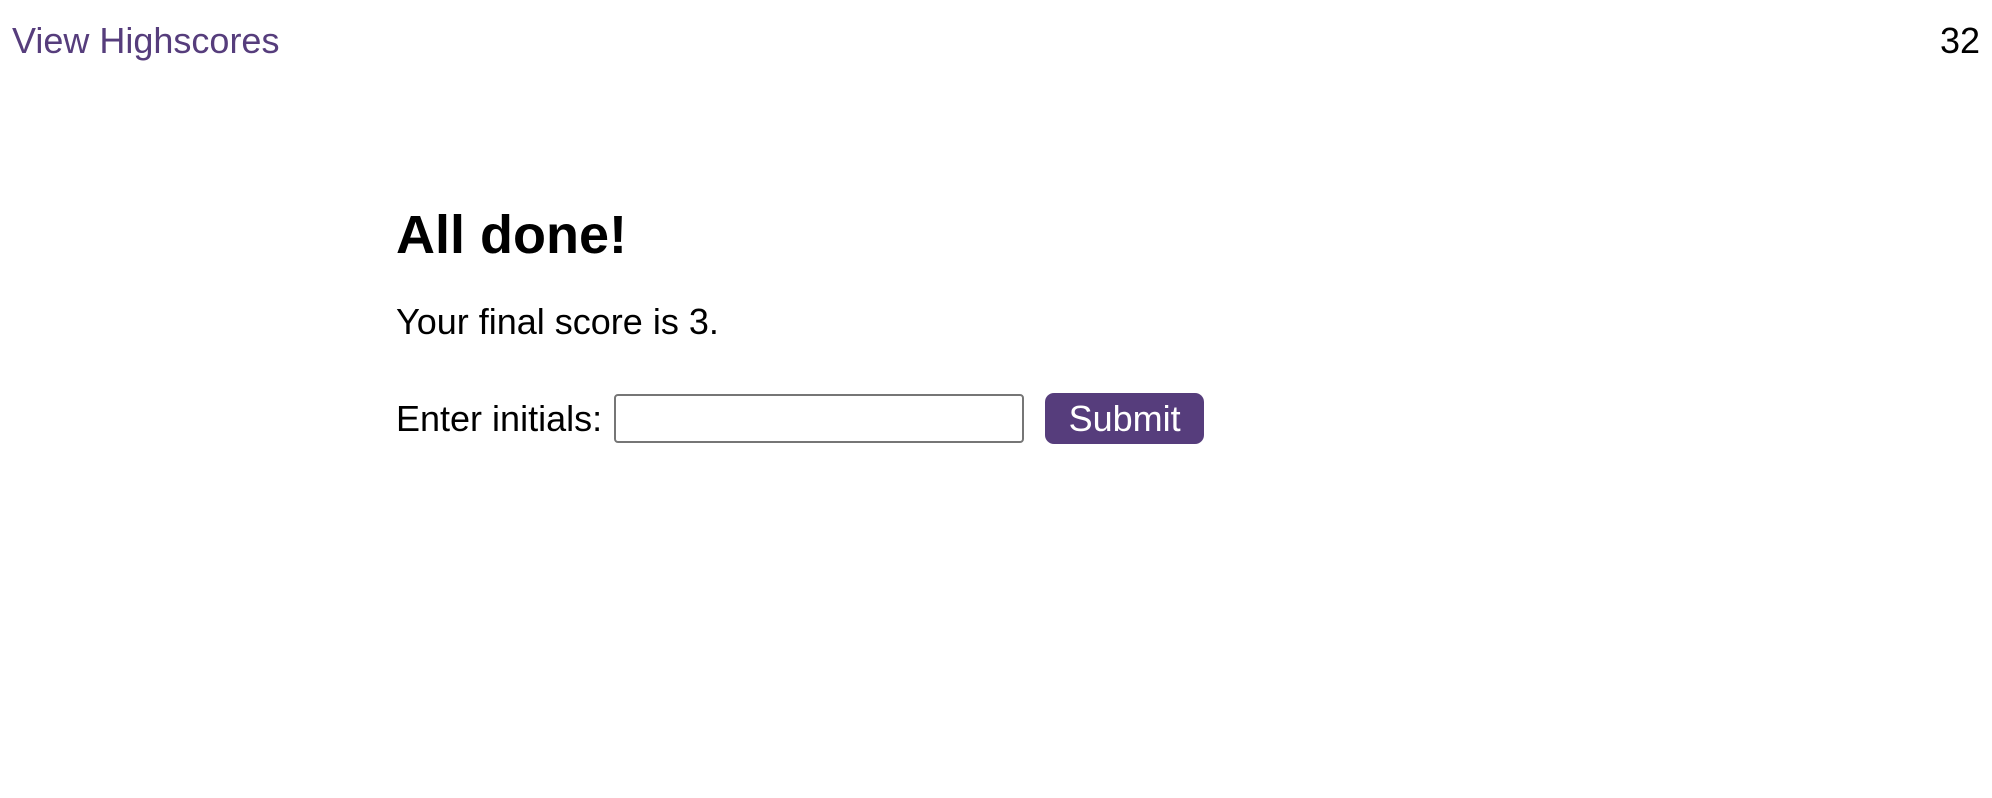 This screenshot has width=1992, height=798. Describe the element at coordinates (1125, 418) in the screenshot. I see `submit-button: Submit` at that location.